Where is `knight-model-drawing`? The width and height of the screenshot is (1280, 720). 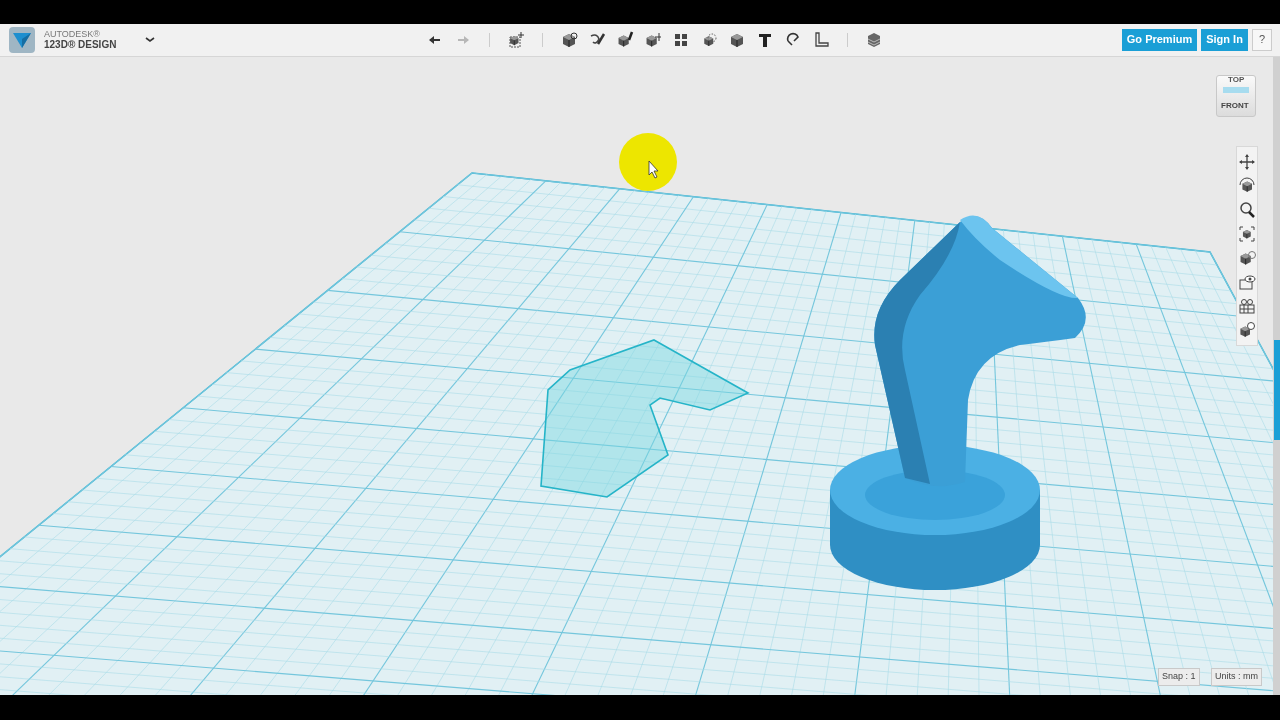 knight-model-drawing is located at coordinates (958, 402).